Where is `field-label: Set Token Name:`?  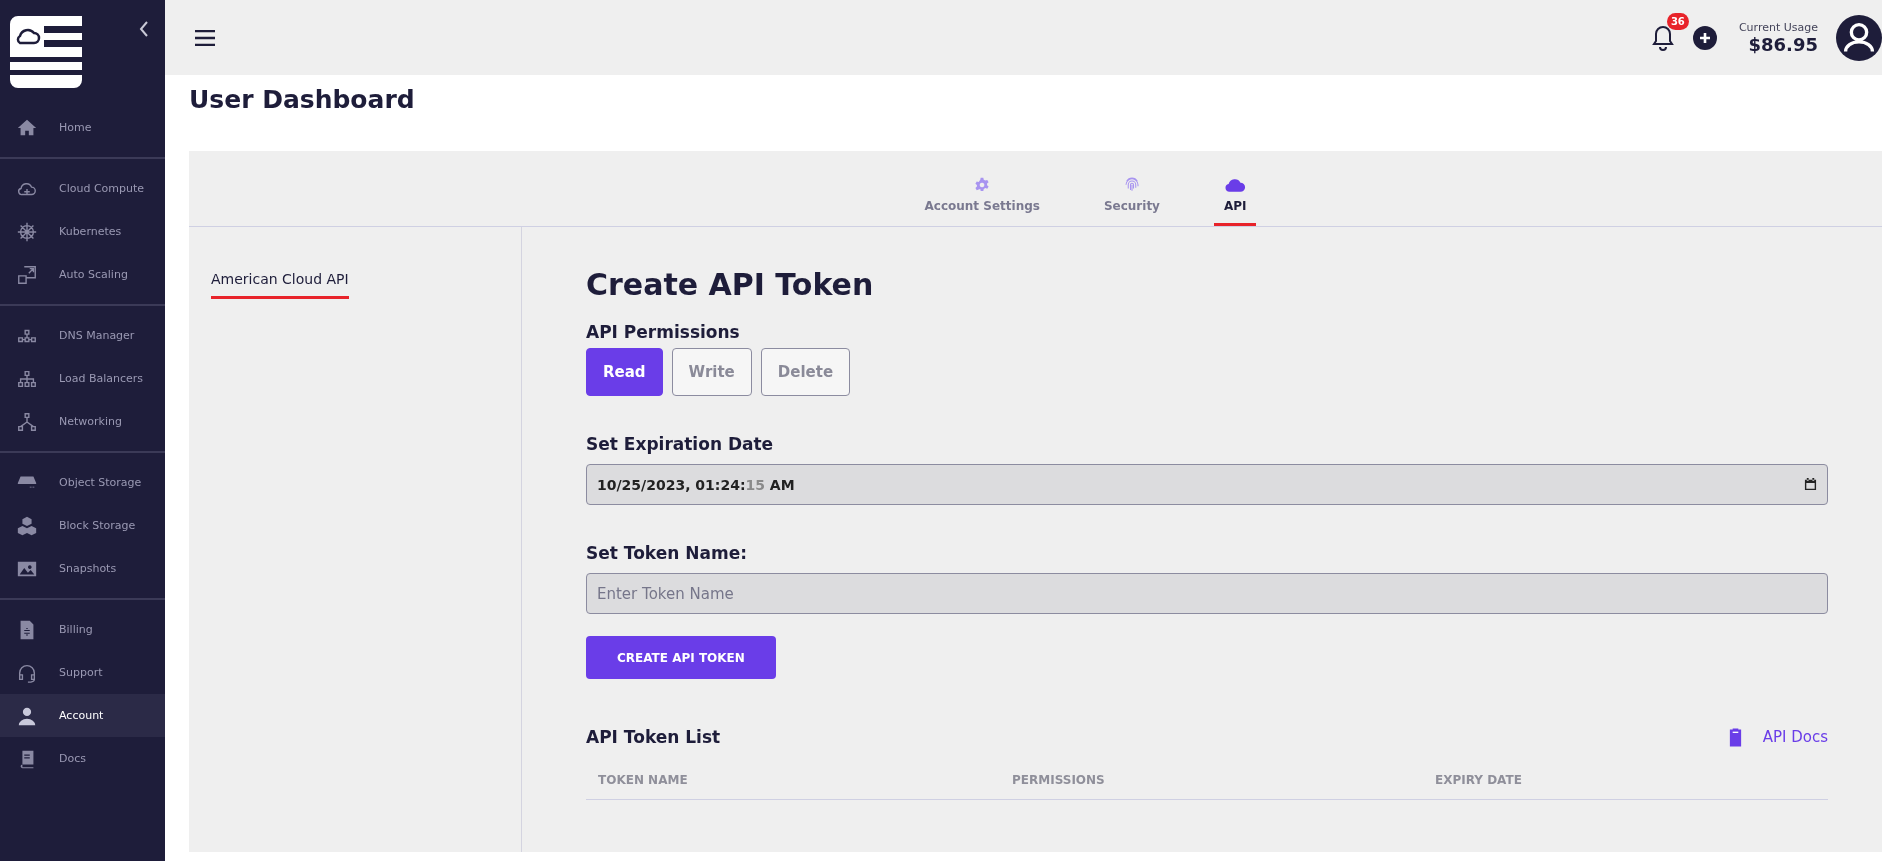 field-label: Set Token Name: is located at coordinates (666, 553).